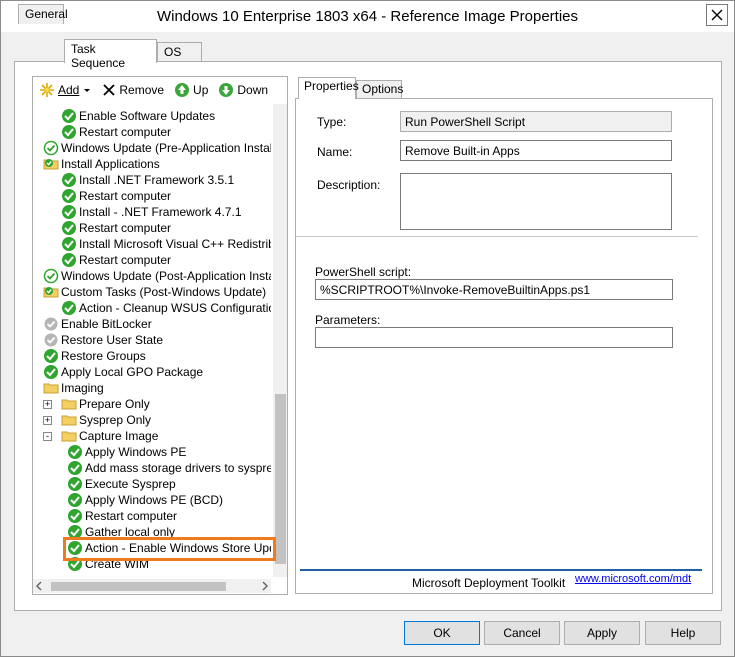 The image size is (735, 657). What do you see at coordinates (328, 88) in the screenshot?
I see `tab-properties: Properties` at bounding box center [328, 88].